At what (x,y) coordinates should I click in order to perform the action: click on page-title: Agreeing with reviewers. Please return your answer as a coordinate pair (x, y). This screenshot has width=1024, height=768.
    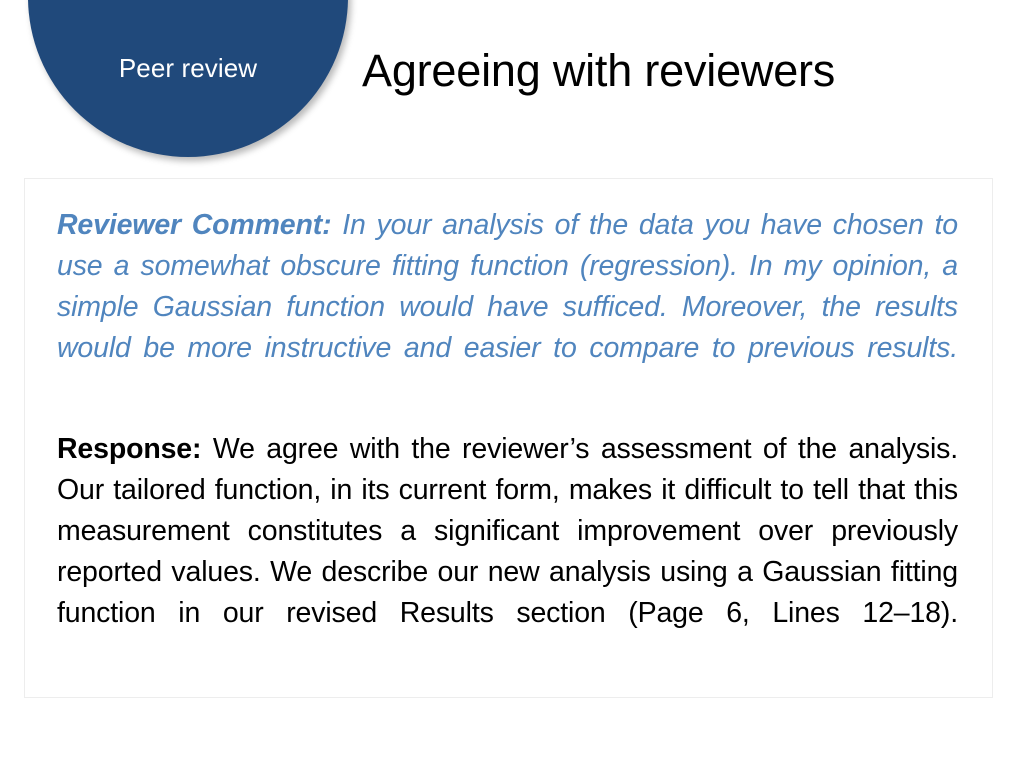
    Looking at the image, I should click on (599, 70).